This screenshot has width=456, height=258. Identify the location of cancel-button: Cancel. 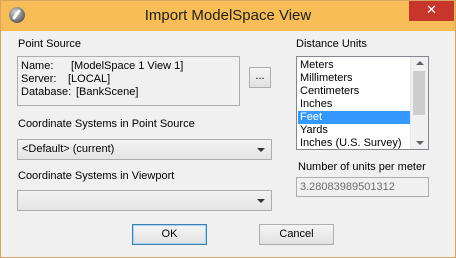
(296, 234).